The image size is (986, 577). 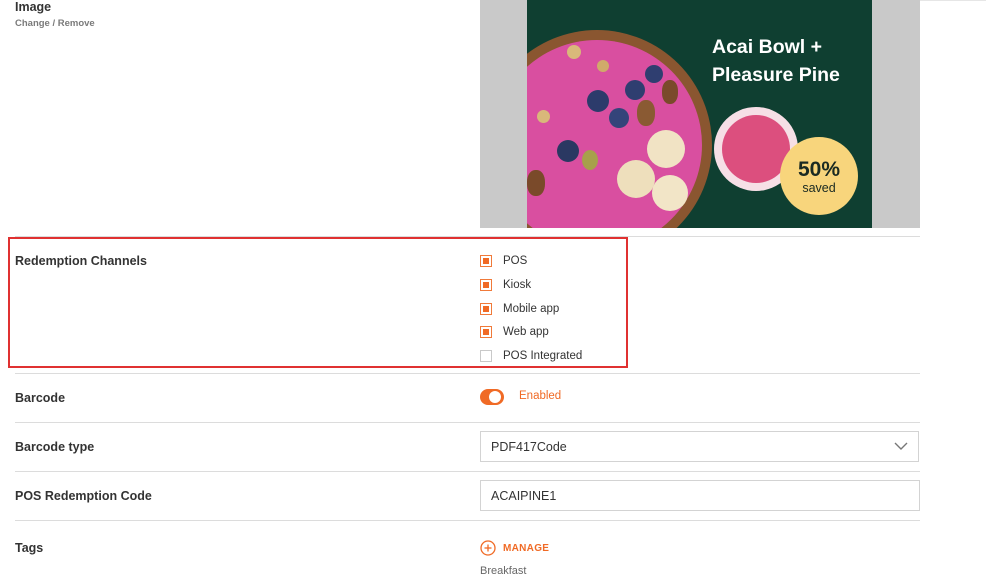 I want to click on manage-tags-button: MANAGE, so click(x=514, y=548).